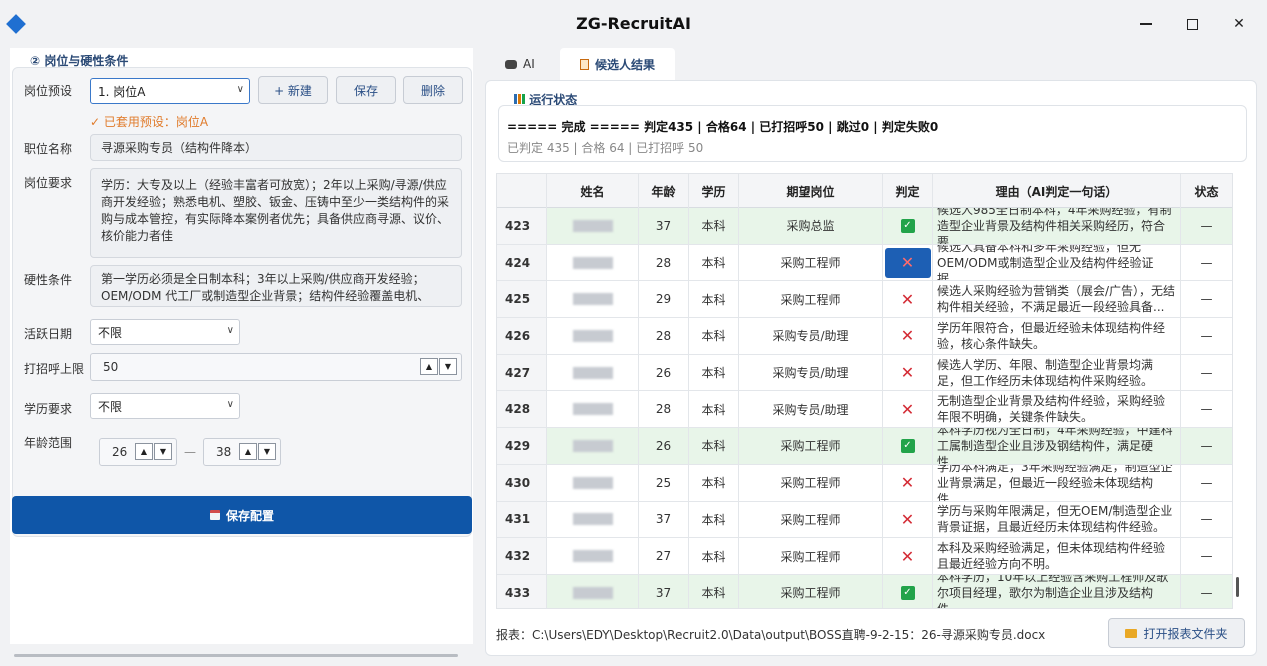 This screenshot has height=666, width=1267. Describe the element at coordinates (249, 515) in the screenshot. I see `save-config-label: 保存配置` at that location.